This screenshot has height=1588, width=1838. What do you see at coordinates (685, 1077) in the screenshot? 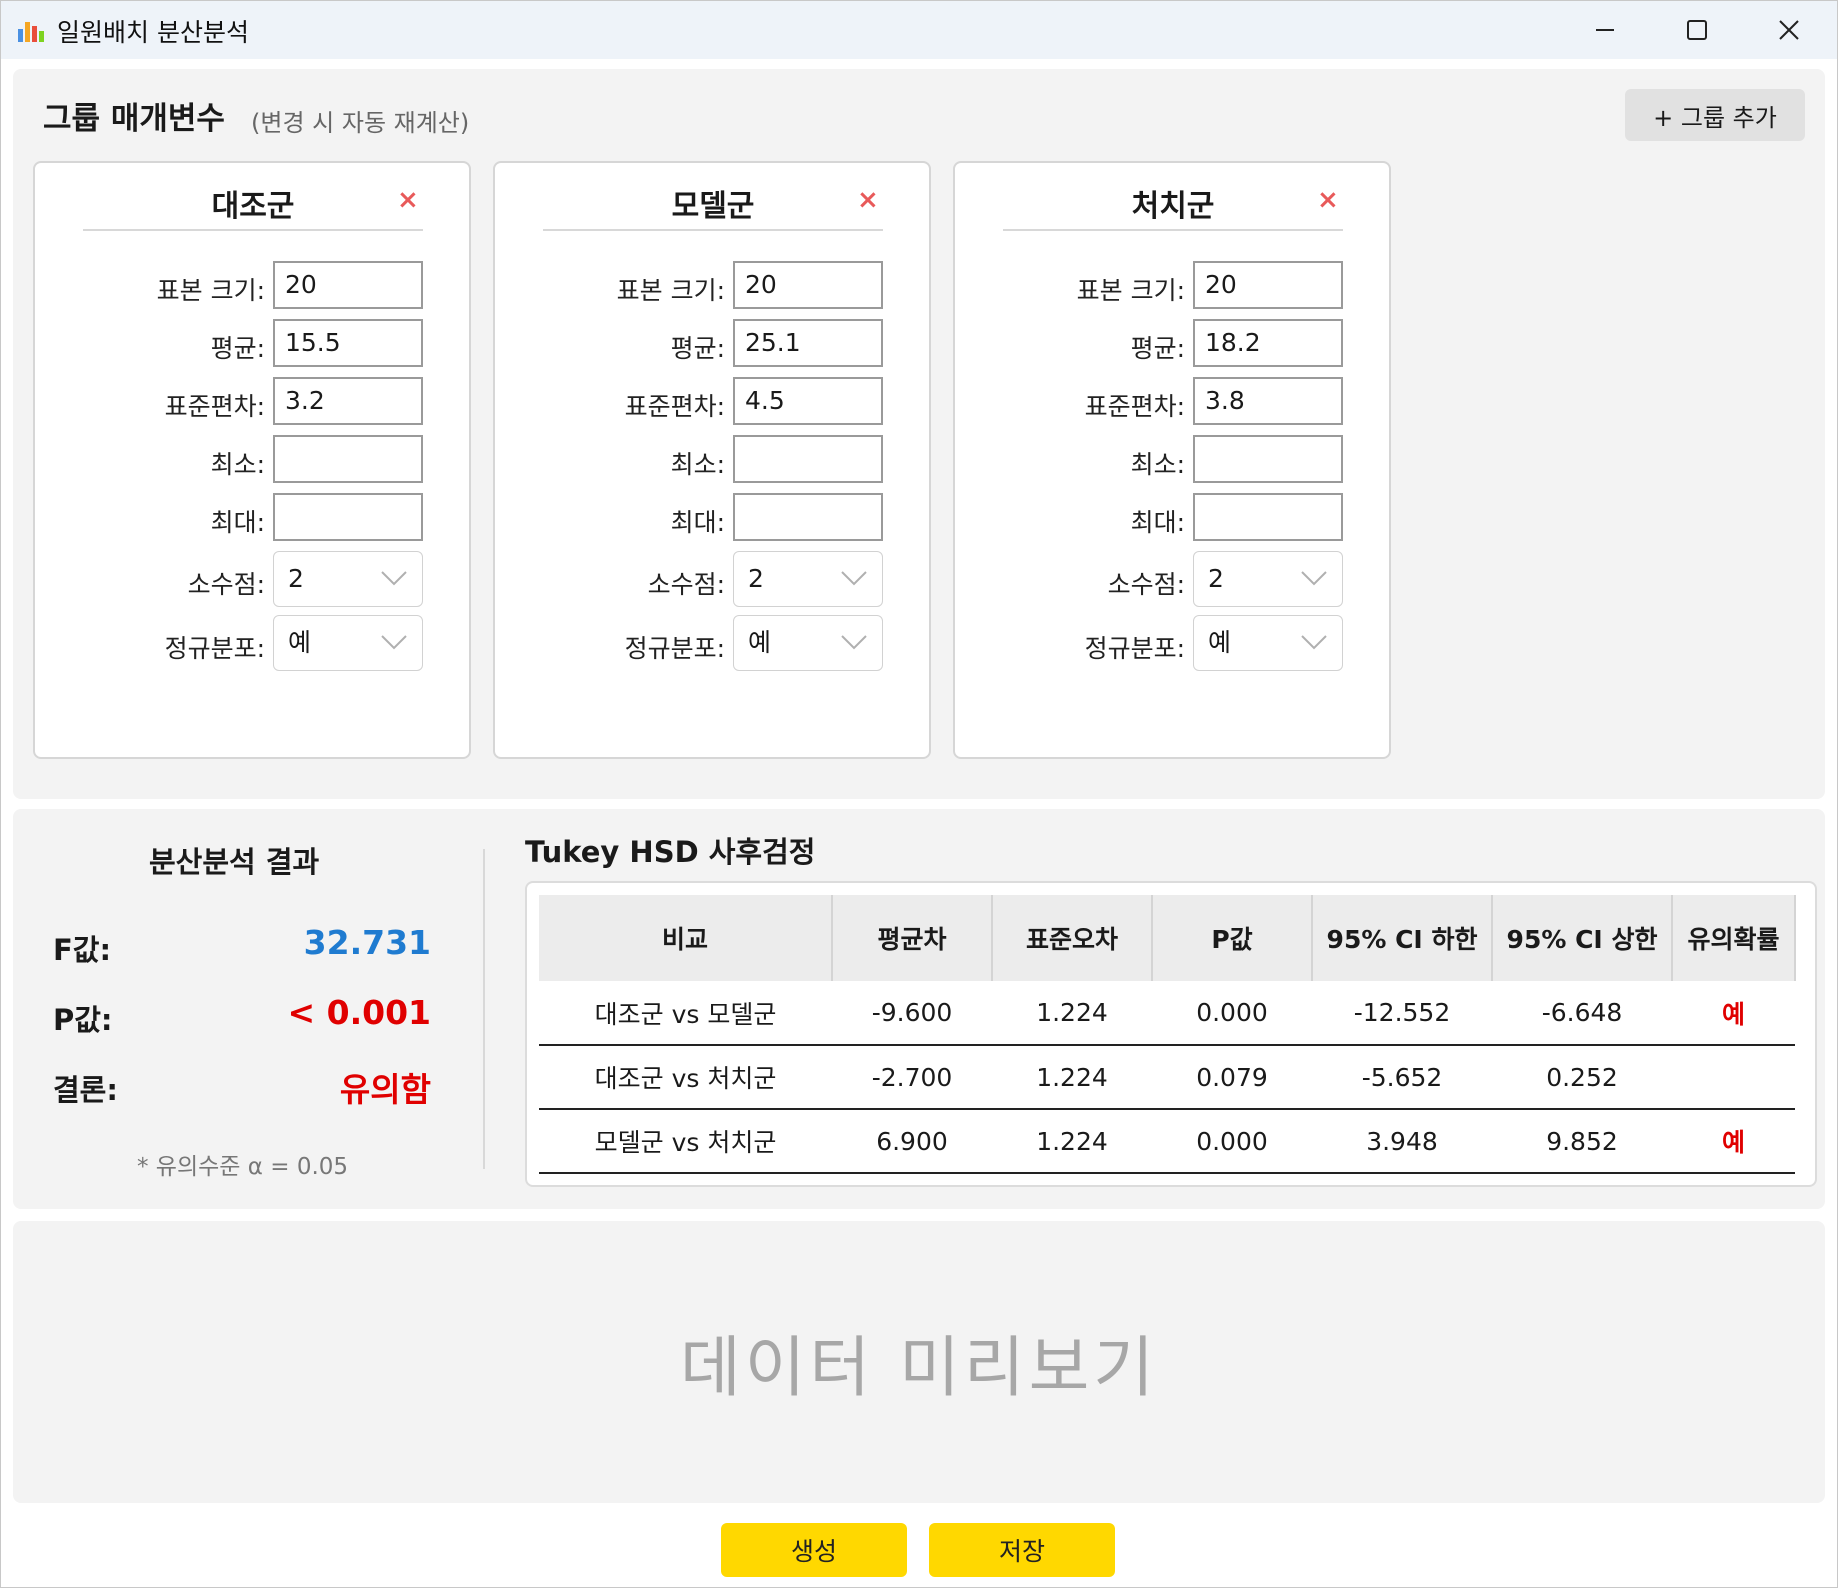
I see `comparison-cell: 대조군 vs 처치군` at bounding box center [685, 1077].